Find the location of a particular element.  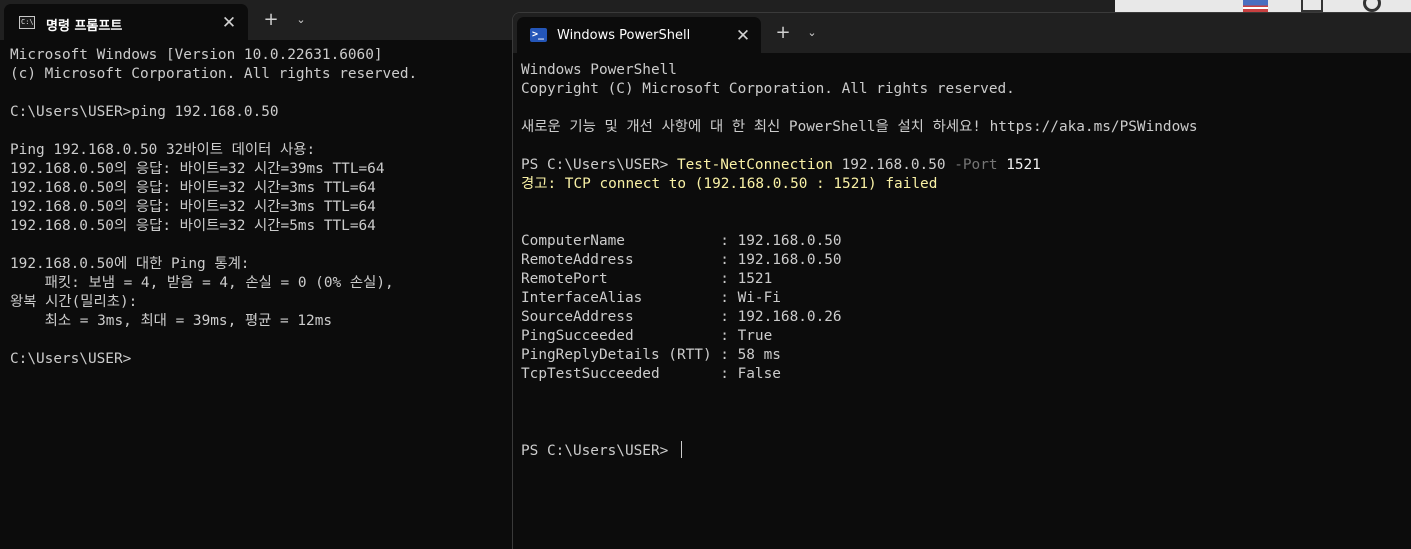

result-key: TcpTestSucceeded is located at coordinates (590, 374).